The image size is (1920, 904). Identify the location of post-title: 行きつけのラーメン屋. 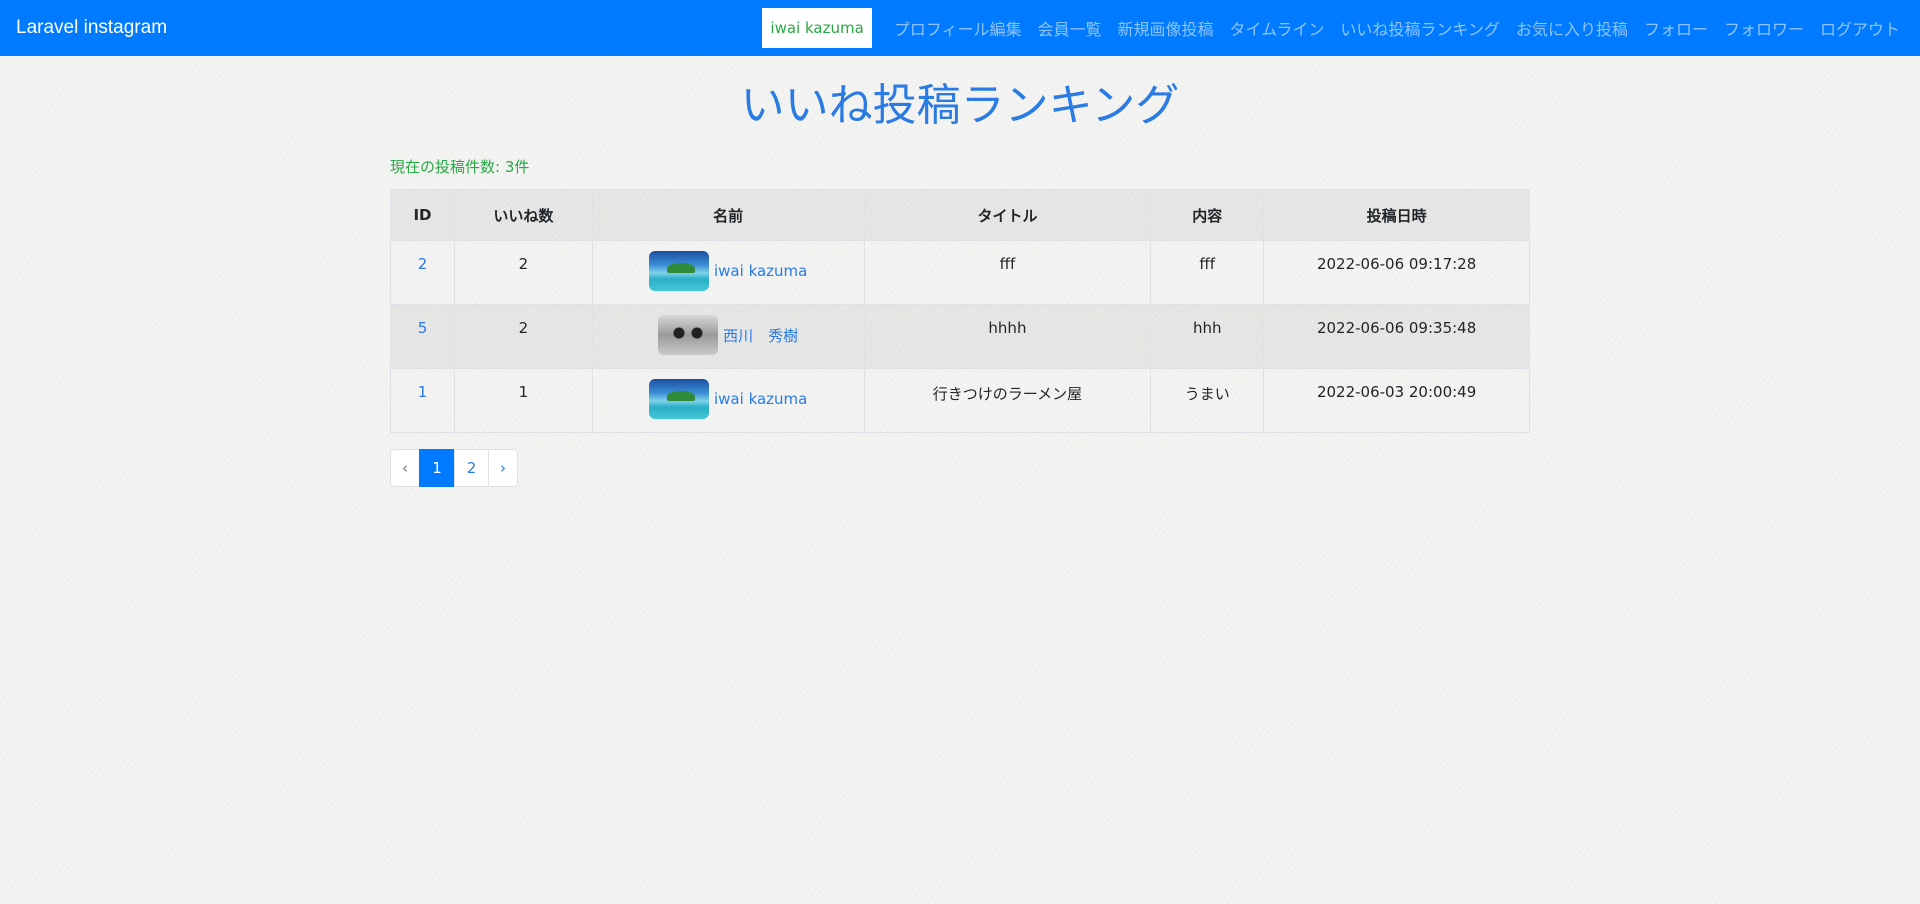
(1007, 400).